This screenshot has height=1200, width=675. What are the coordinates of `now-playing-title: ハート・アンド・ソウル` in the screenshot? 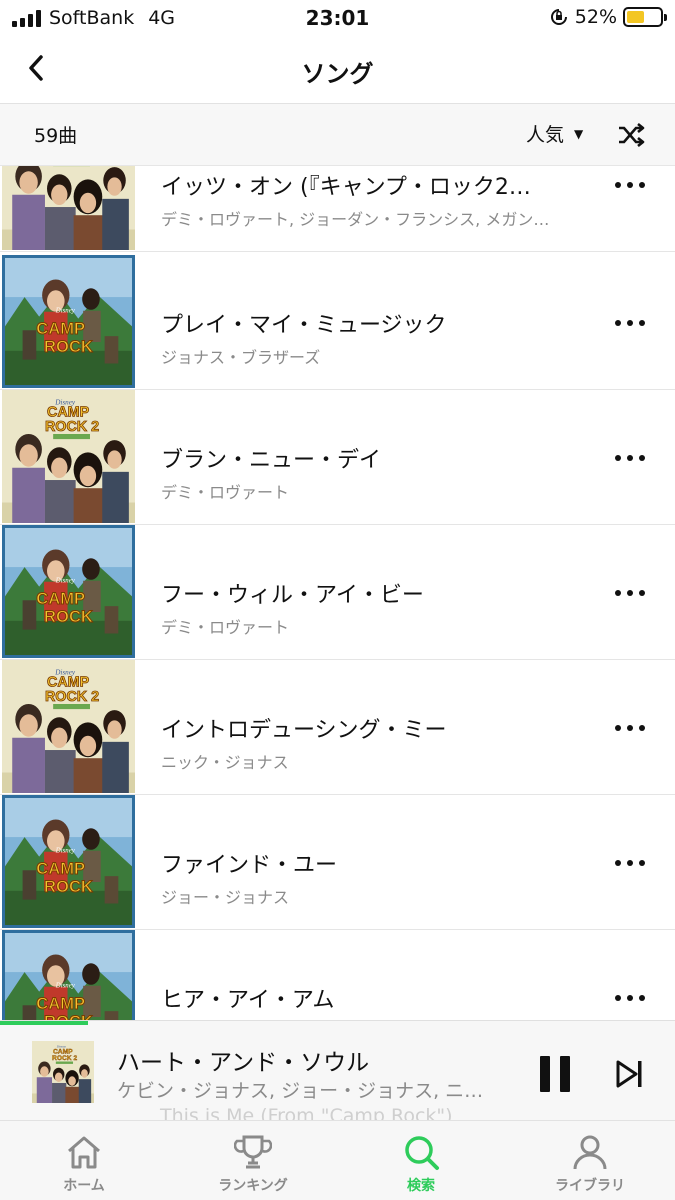 It's located at (243, 1063).